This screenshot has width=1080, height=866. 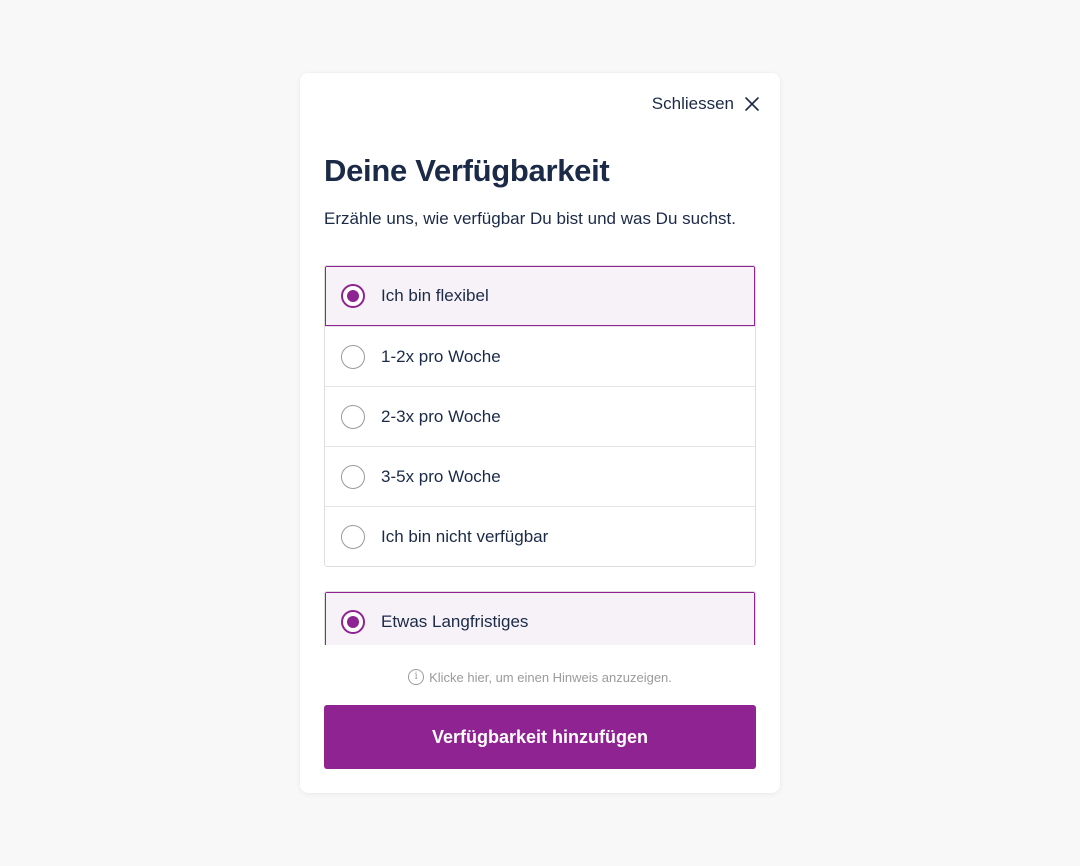 I want to click on close-label: Schliessen, so click(x=692, y=103).